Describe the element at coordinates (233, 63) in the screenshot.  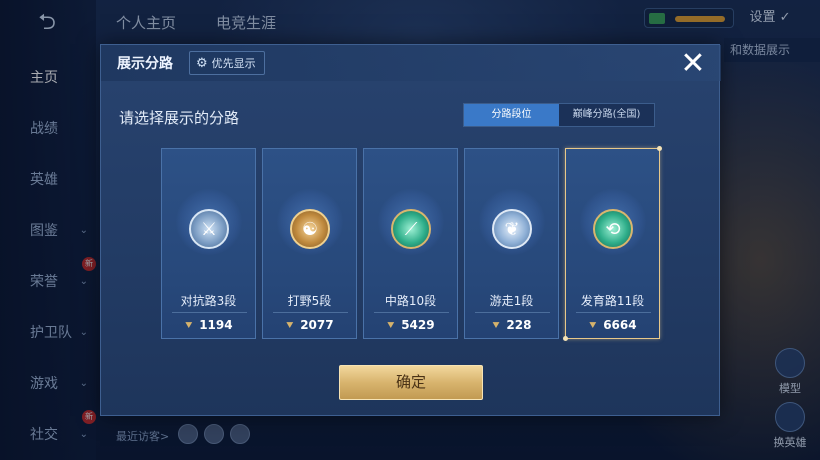
I see `priority-display-label: 优先显示` at that location.